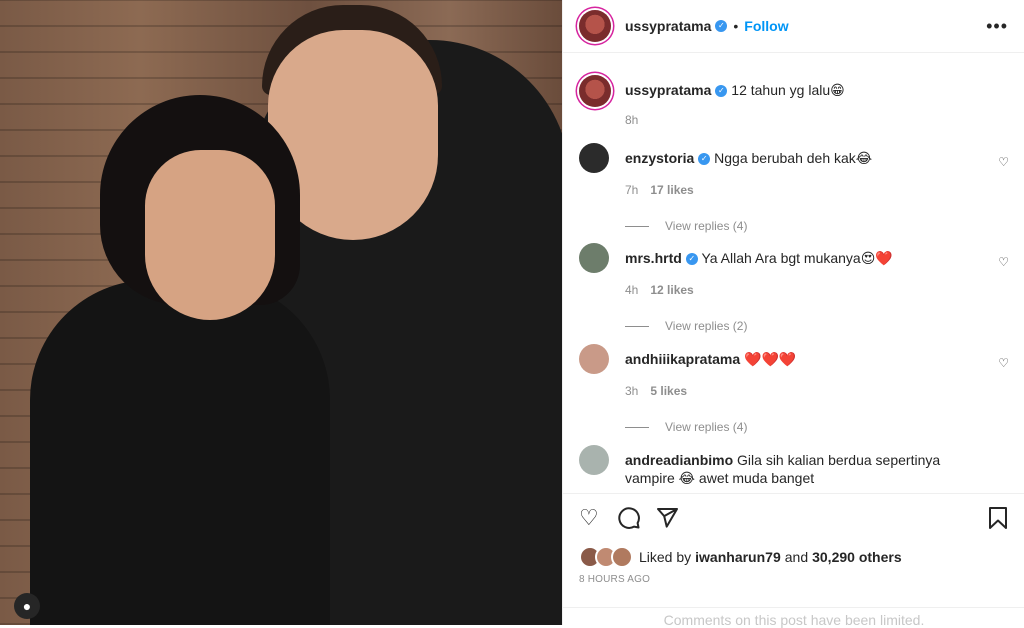 Image resolution: width=1024 pixels, height=628 pixels. Describe the element at coordinates (793, 158) in the screenshot. I see `comment-text: Ngga berubah deh kak😂` at that location.